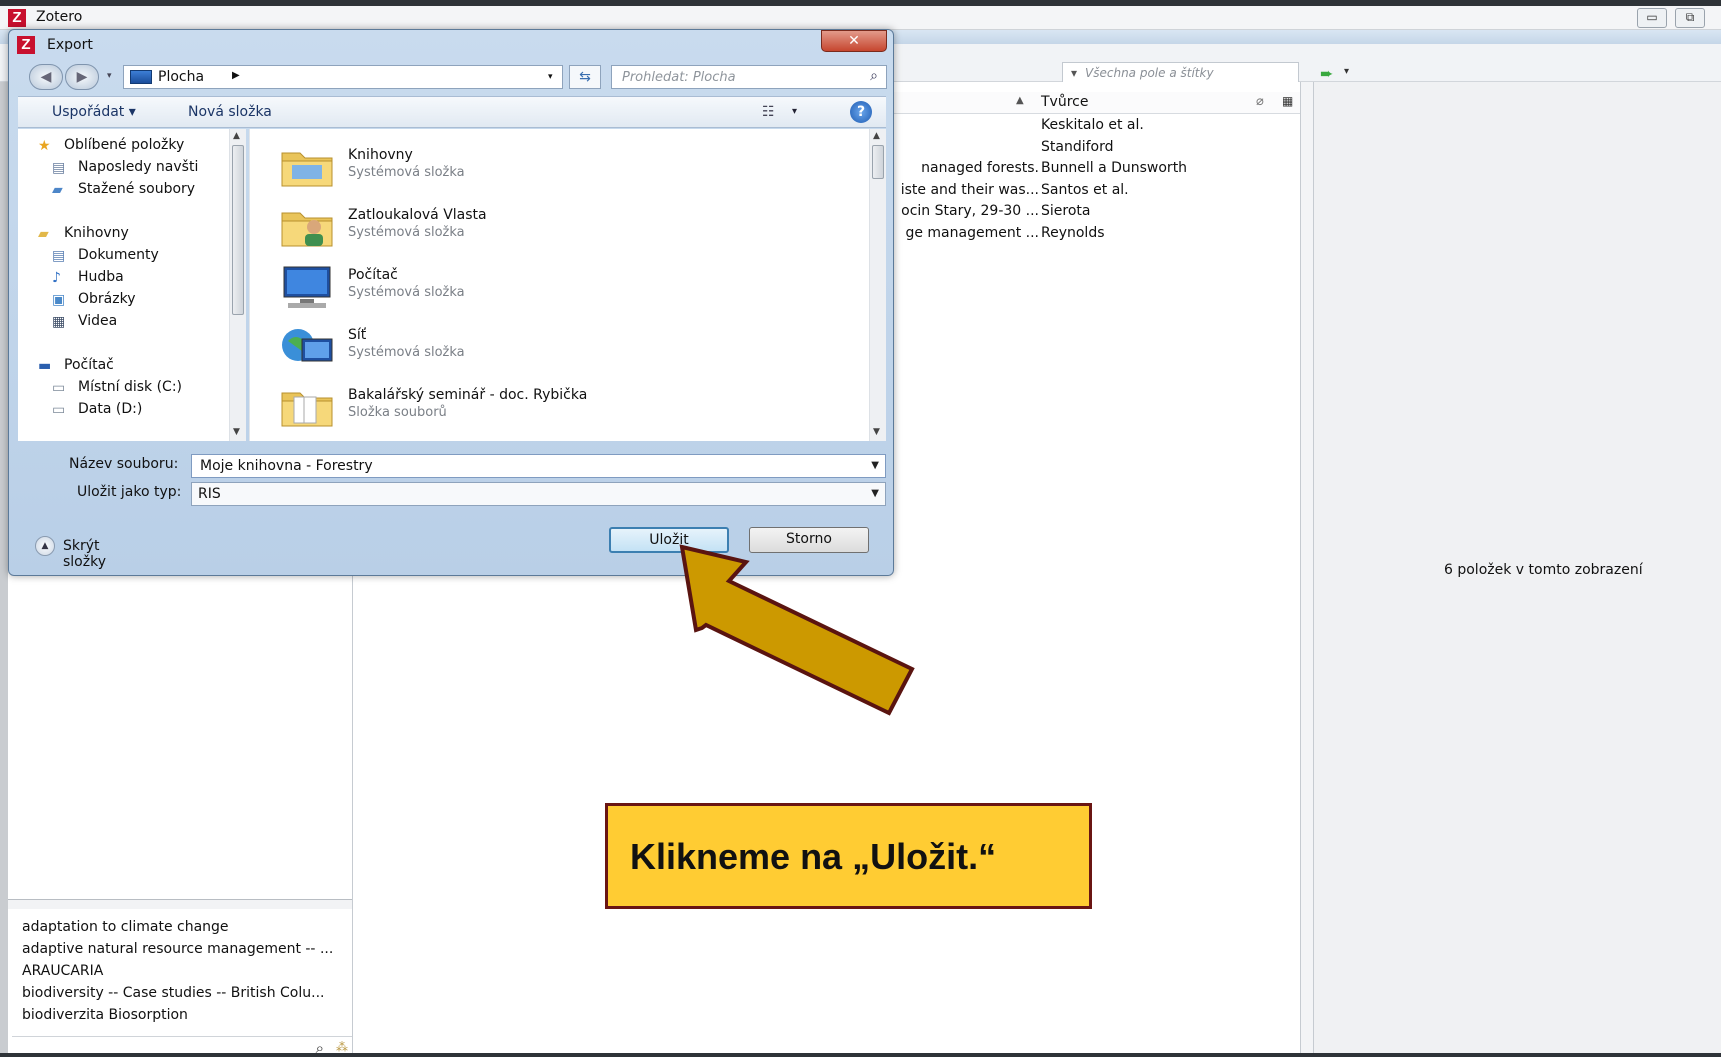  Describe the element at coordinates (307, 345) in the screenshot. I see `network-icon` at that location.